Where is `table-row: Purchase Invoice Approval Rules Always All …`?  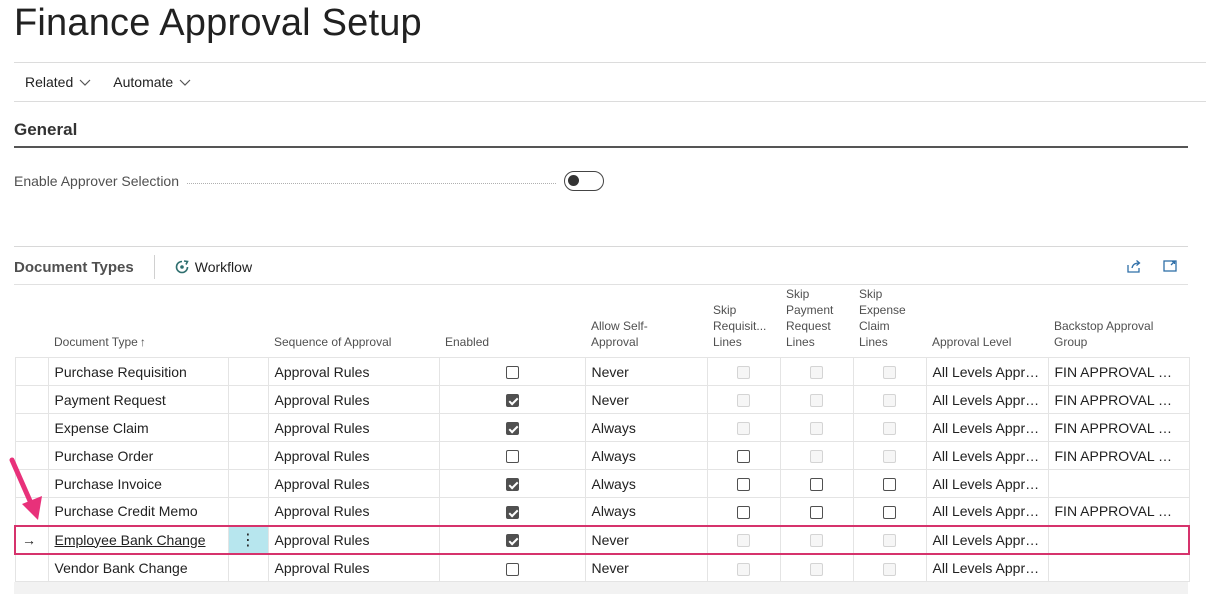 table-row: Purchase Invoice Approval Rules Always All … is located at coordinates (602, 483).